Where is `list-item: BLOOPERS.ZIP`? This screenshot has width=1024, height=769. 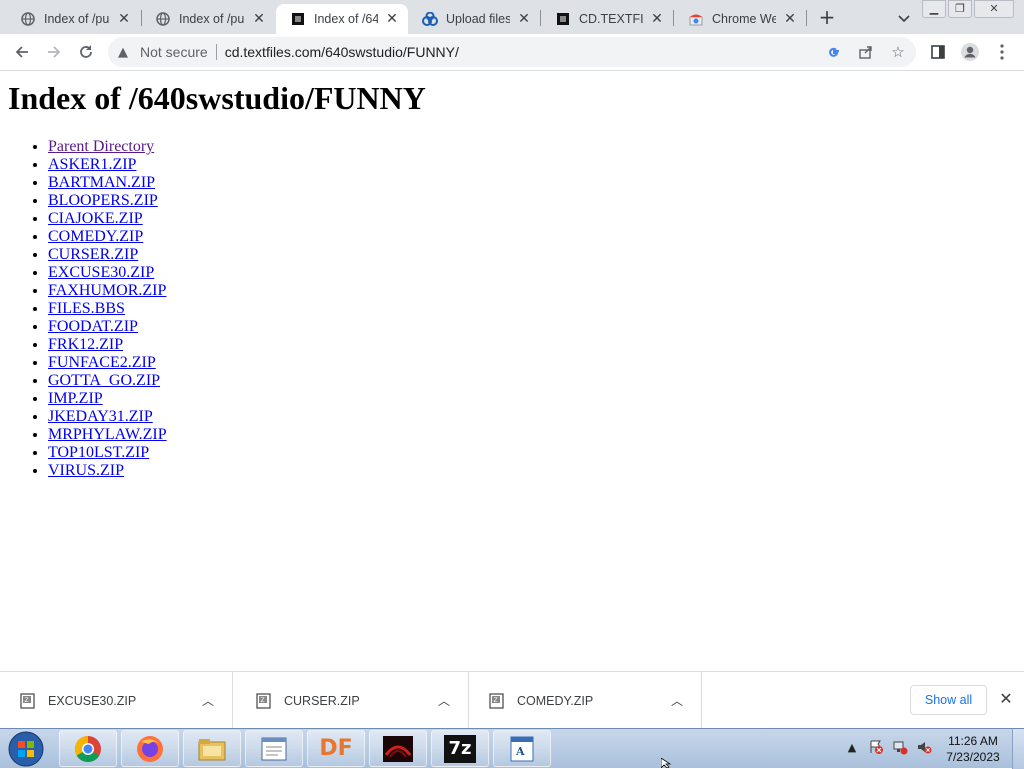
list-item: BLOOPERS.ZIP is located at coordinates (107, 201).